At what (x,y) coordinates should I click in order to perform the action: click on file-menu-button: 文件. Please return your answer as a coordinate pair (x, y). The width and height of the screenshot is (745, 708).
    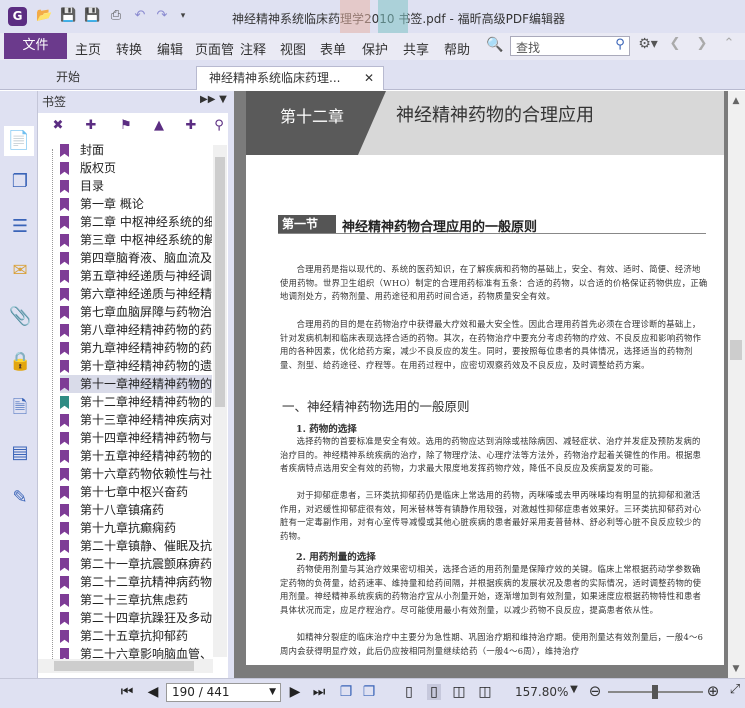
    Looking at the image, I should click on (35, 46).